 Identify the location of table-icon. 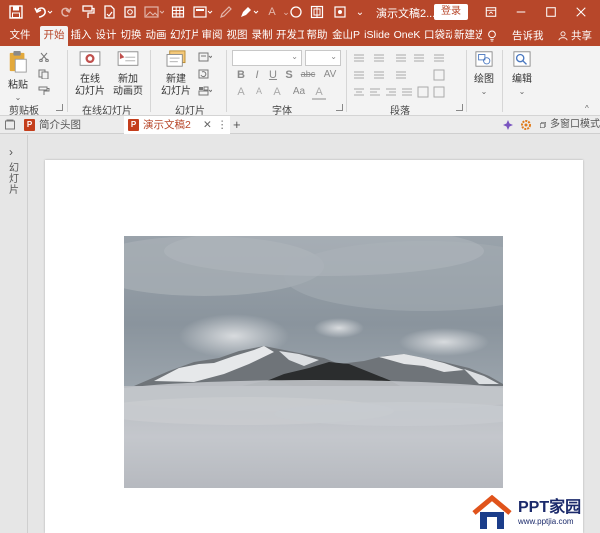
(178, 12).